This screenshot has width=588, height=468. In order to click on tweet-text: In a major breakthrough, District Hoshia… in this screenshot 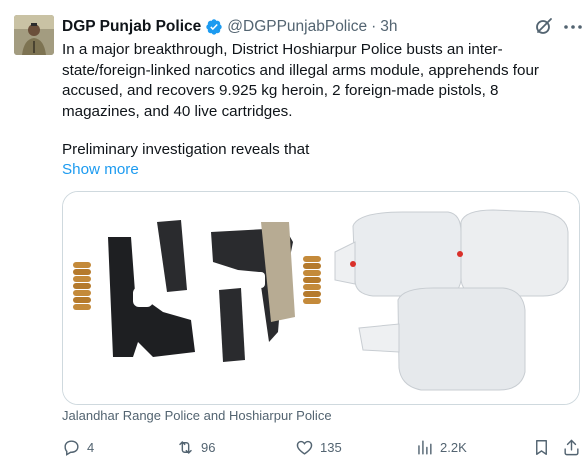, I will do `click(300, 80)`.